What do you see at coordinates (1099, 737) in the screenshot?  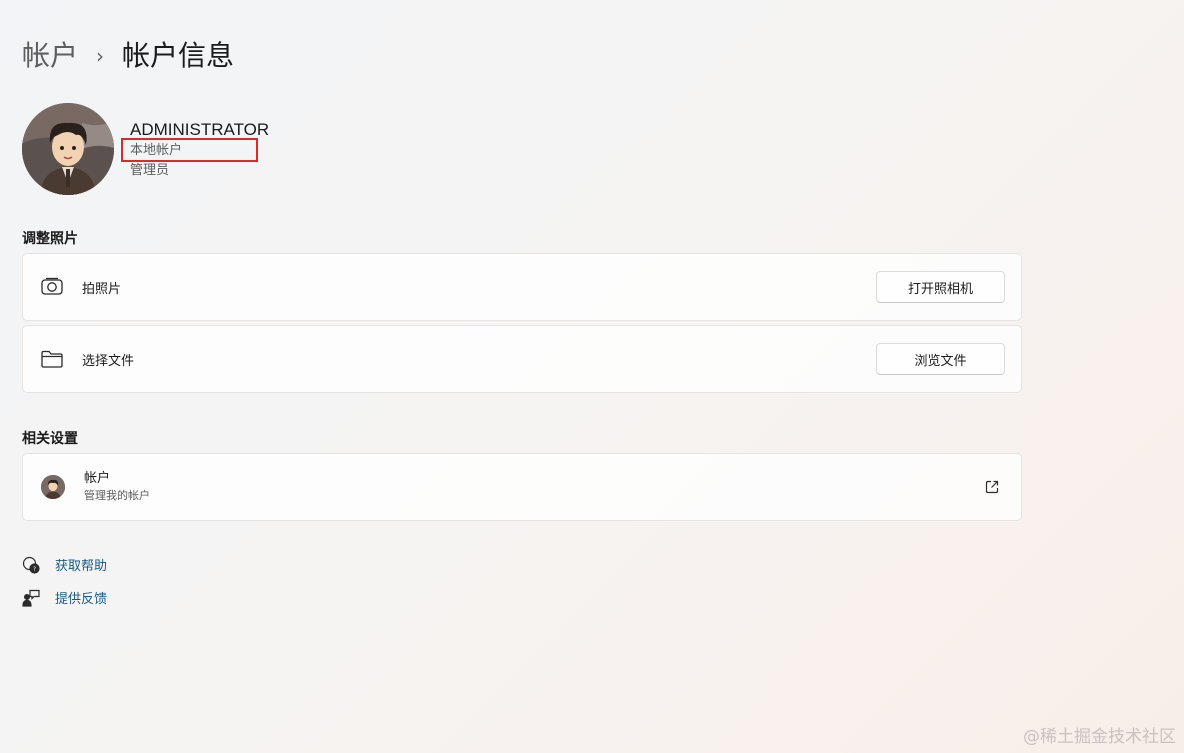 I see `watermark: @稀土掘金技术社区` at bounding box center [1099, 737].